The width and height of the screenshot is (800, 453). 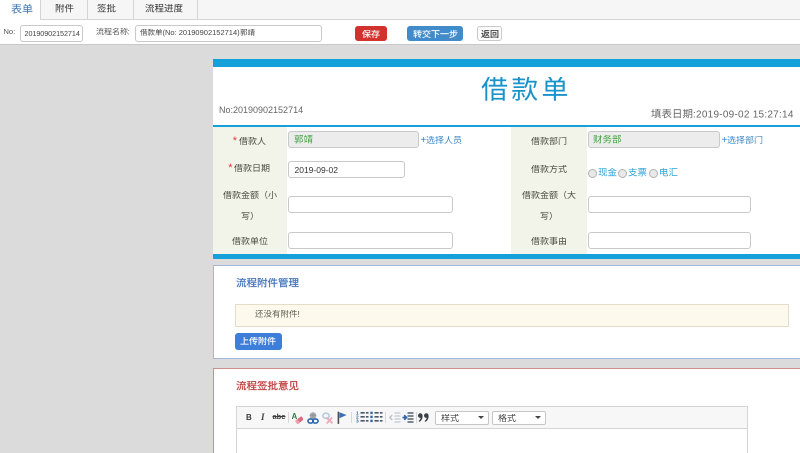 What do you see at coordinates (357, 421) in the screenshot?
I see `svg-text: 3` at bounding box center [357, 421].